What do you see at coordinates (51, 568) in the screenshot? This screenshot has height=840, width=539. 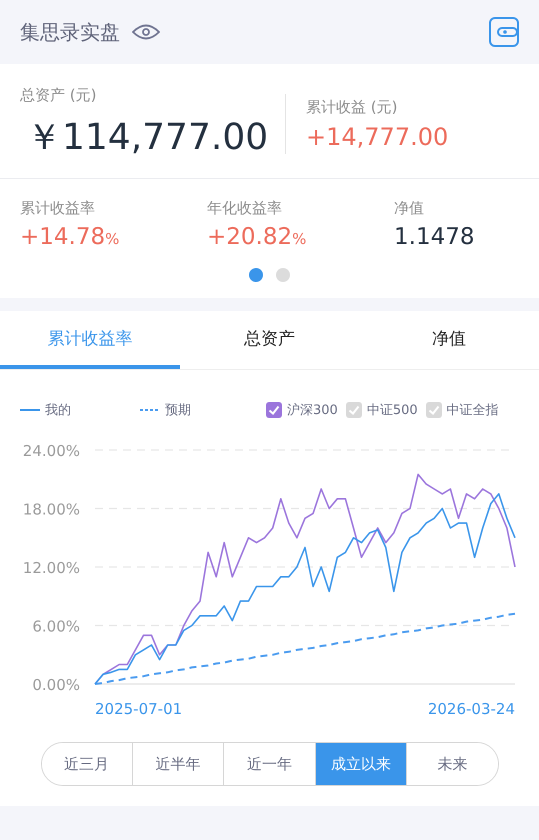 I see `y-tick-label: 12.00%` at bounding box center [51, 568].